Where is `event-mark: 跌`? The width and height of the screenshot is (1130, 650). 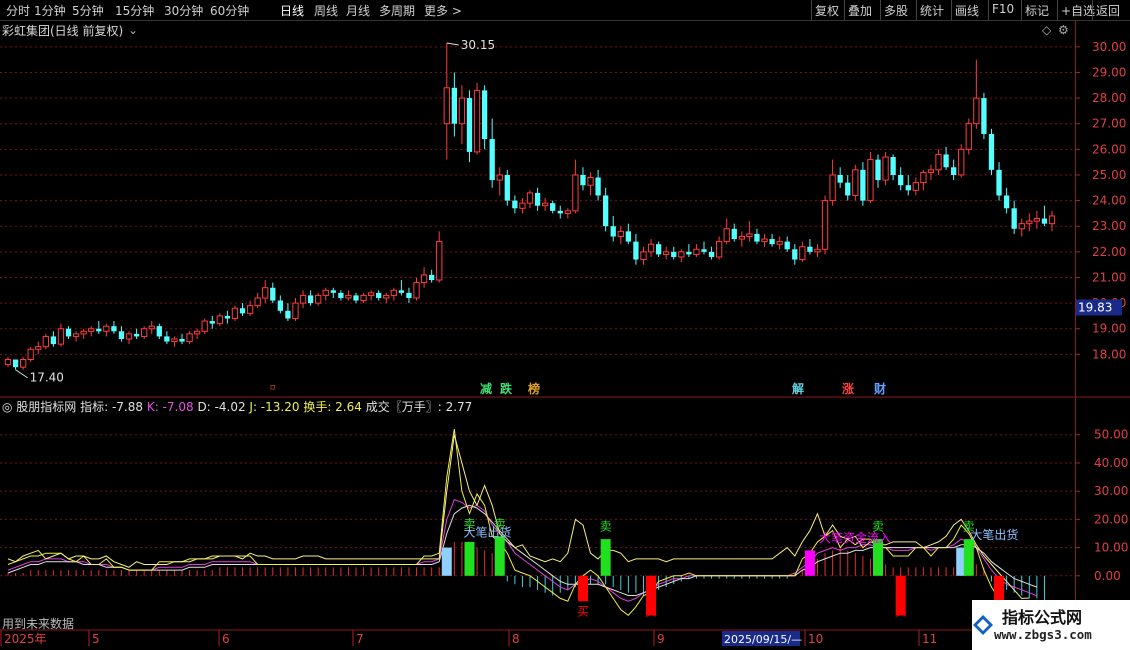 event-mark: 跌 is located at coordinates (506, 388).